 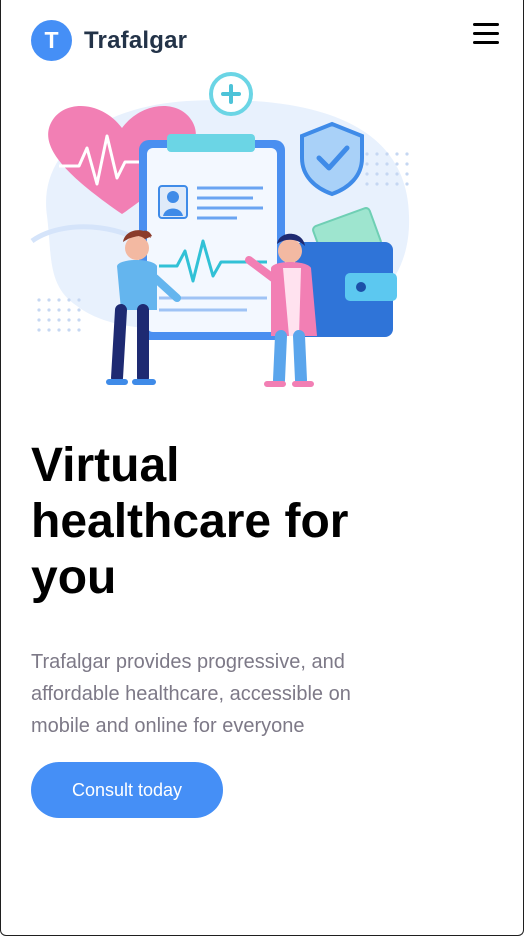 I want to click on consult-today-button: Consult today, so click(x=127, y=790).